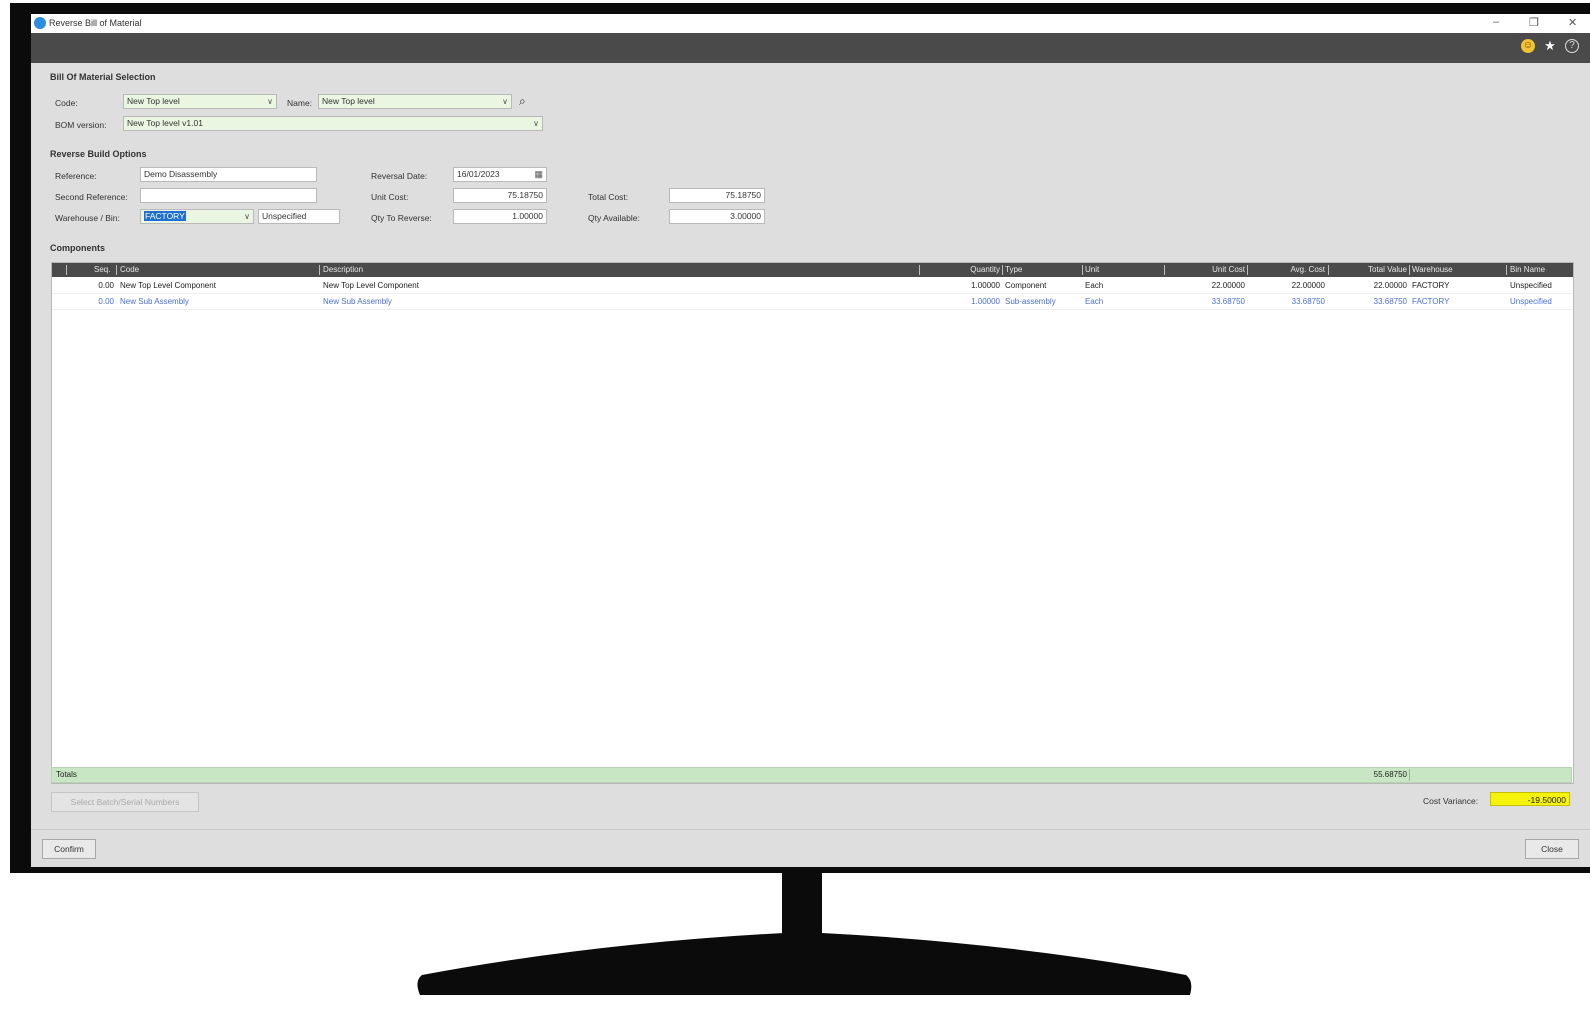 Image resolution: width=1590 pixels, height=1025 pixels. Describe the element at coordinates (1527, 269) in the screenshot. I see `col-bin-name: Bin Name` at that location.